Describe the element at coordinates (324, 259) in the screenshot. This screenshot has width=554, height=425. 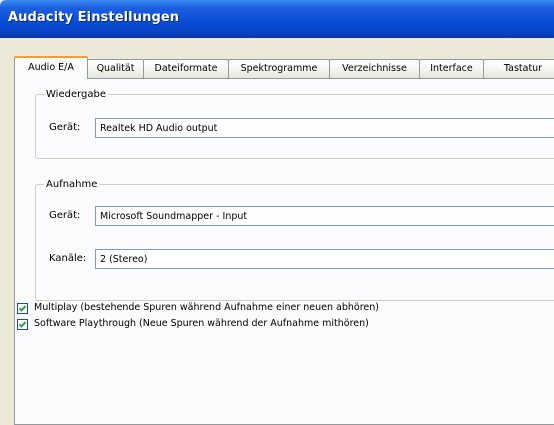
I see `channels-select: 2 (Stereo)` at that location.